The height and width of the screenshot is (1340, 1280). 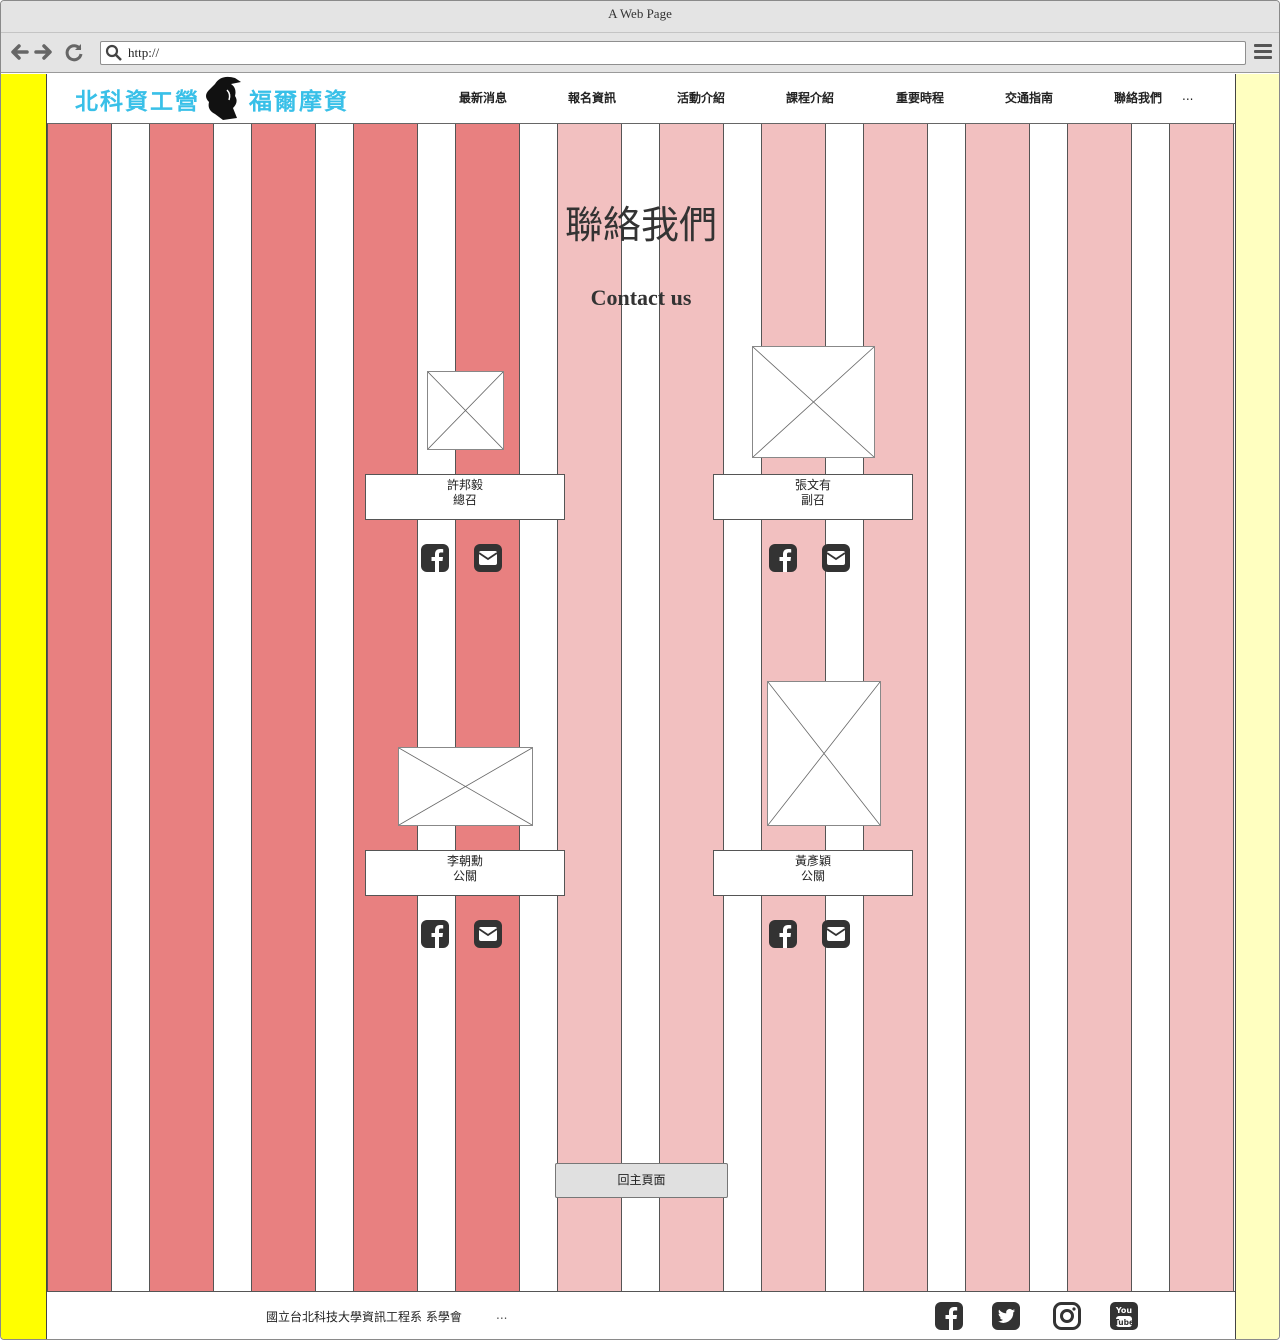 What do you see at coordinates (113, 52) in the screenshot?
I see `search-icon` at bounding box center [113, 52].